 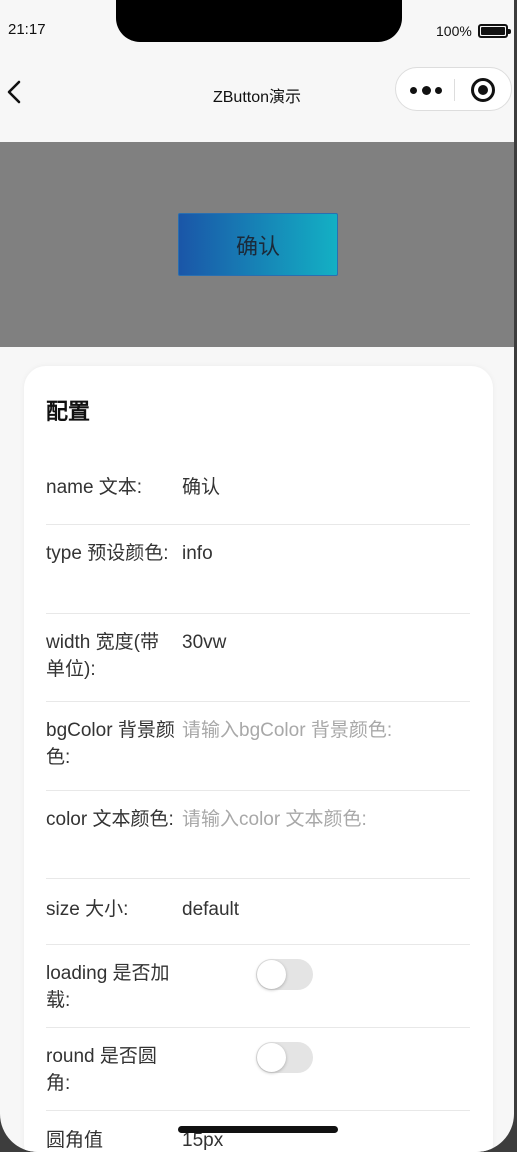 What do you see at coordinates (257, 91) in the screenshot?
I see `nav-bar: ZButton演示` at bounding box center [257, 91].